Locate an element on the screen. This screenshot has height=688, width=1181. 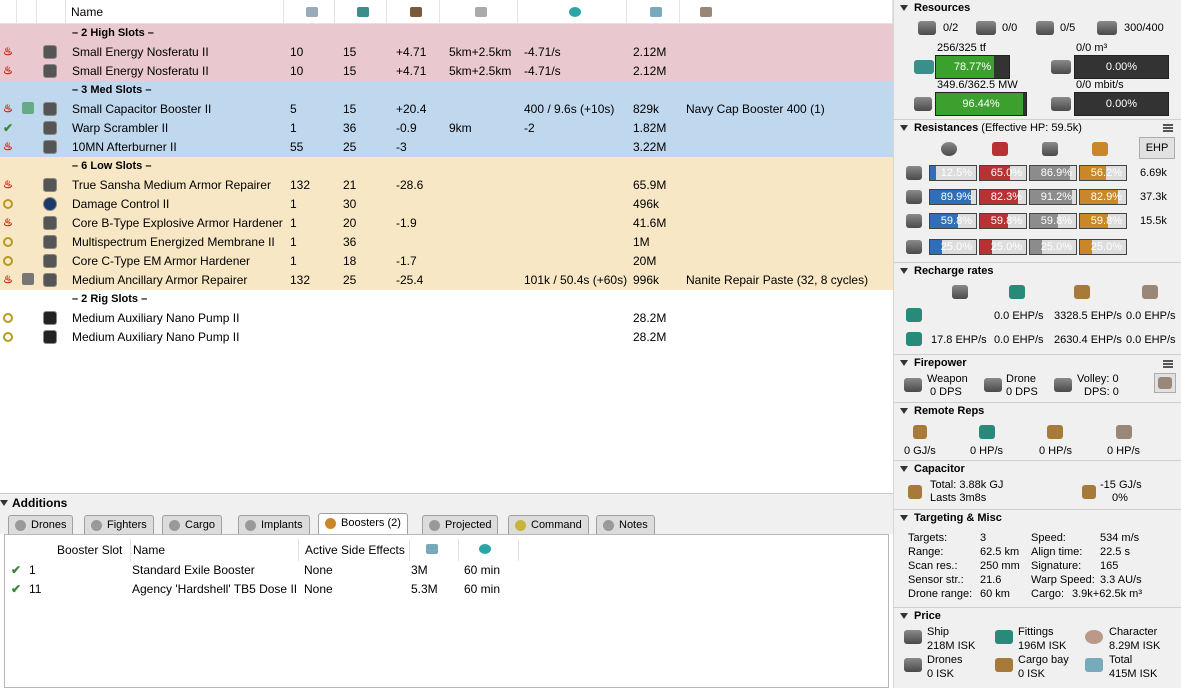
tab-fighters: Fighters is located at coordinates (119, 524).